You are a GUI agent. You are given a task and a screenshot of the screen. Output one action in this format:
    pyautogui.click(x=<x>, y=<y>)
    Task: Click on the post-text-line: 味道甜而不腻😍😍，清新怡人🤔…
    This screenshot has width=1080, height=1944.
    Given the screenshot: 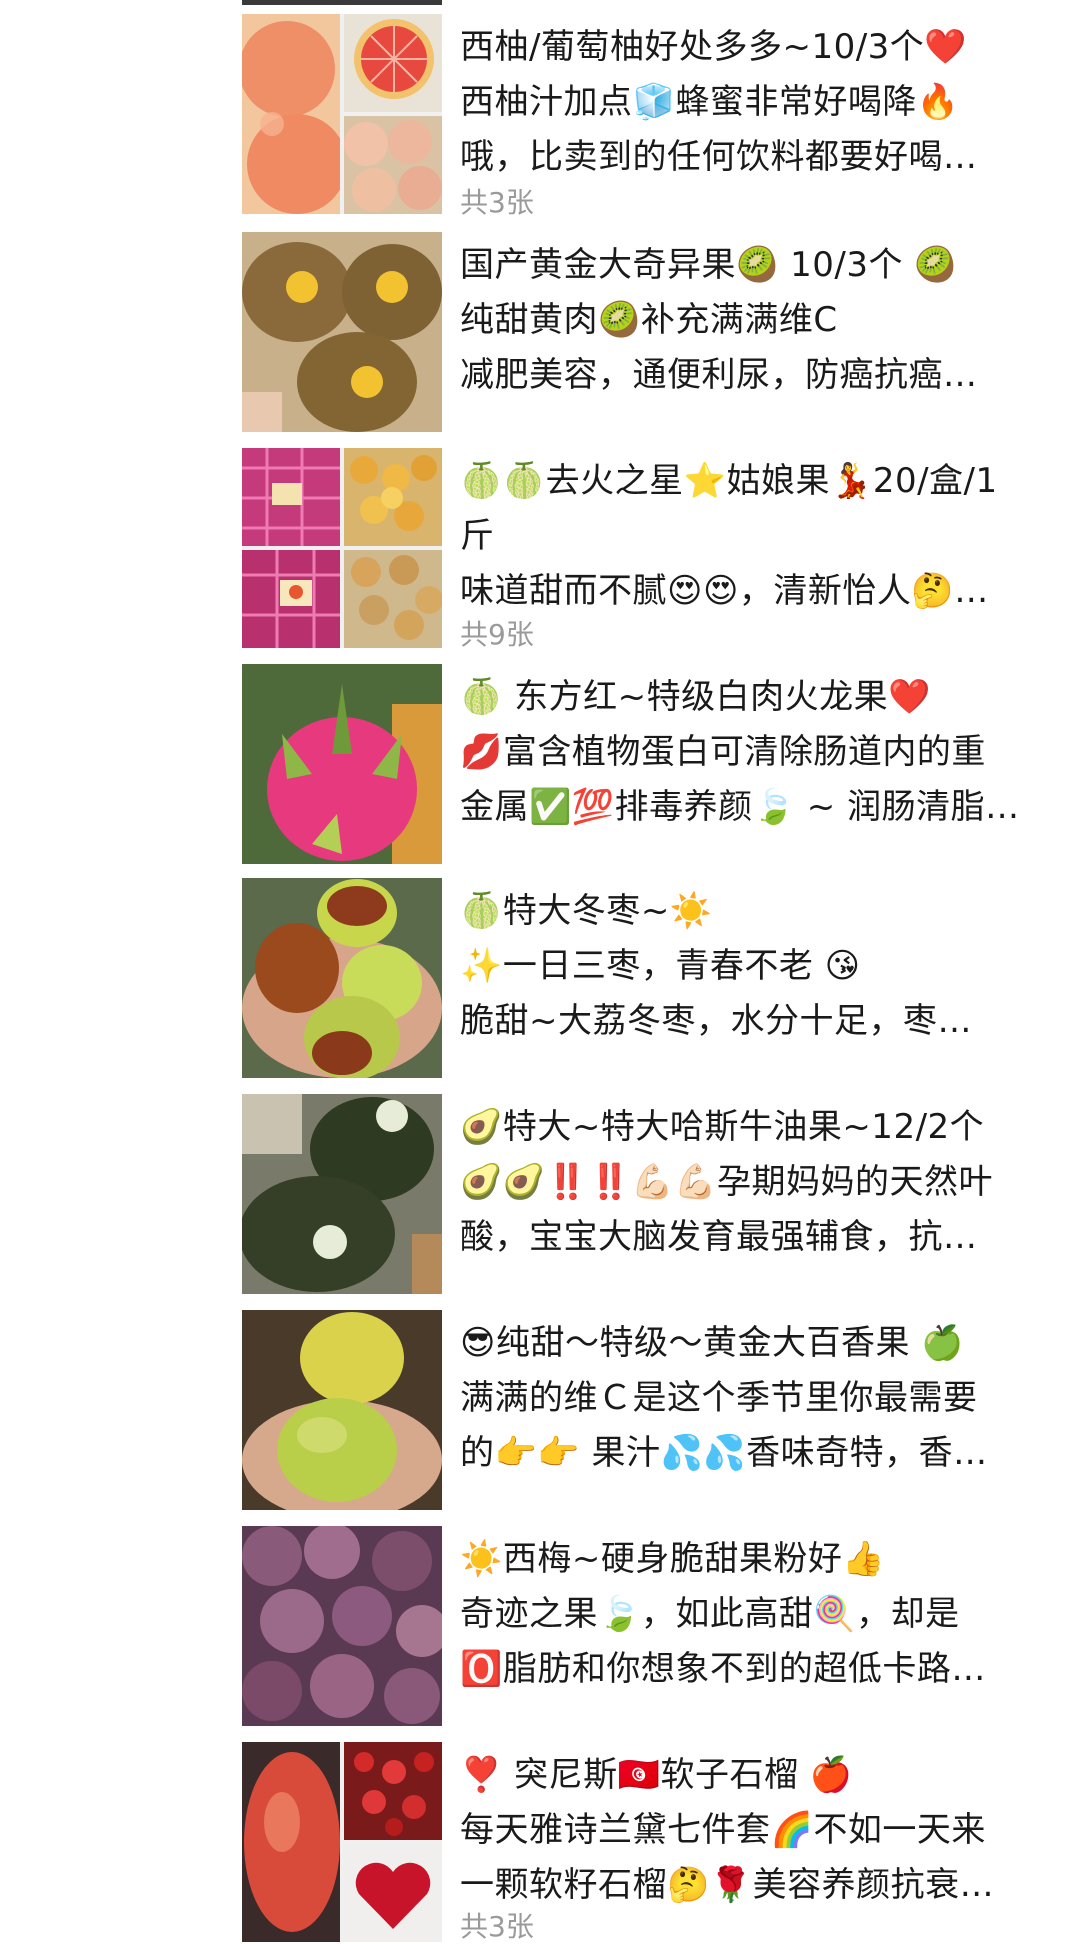 What is the action you would take?
    pyautogui.click(x=724, y=591)
    